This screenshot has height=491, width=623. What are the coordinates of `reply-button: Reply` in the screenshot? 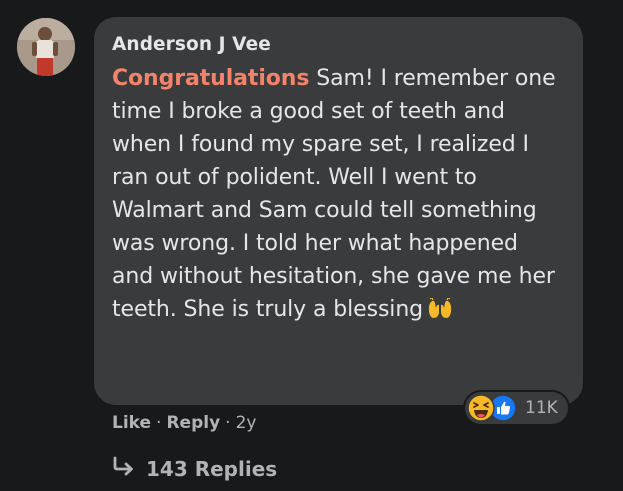 It's located at (193, 423).